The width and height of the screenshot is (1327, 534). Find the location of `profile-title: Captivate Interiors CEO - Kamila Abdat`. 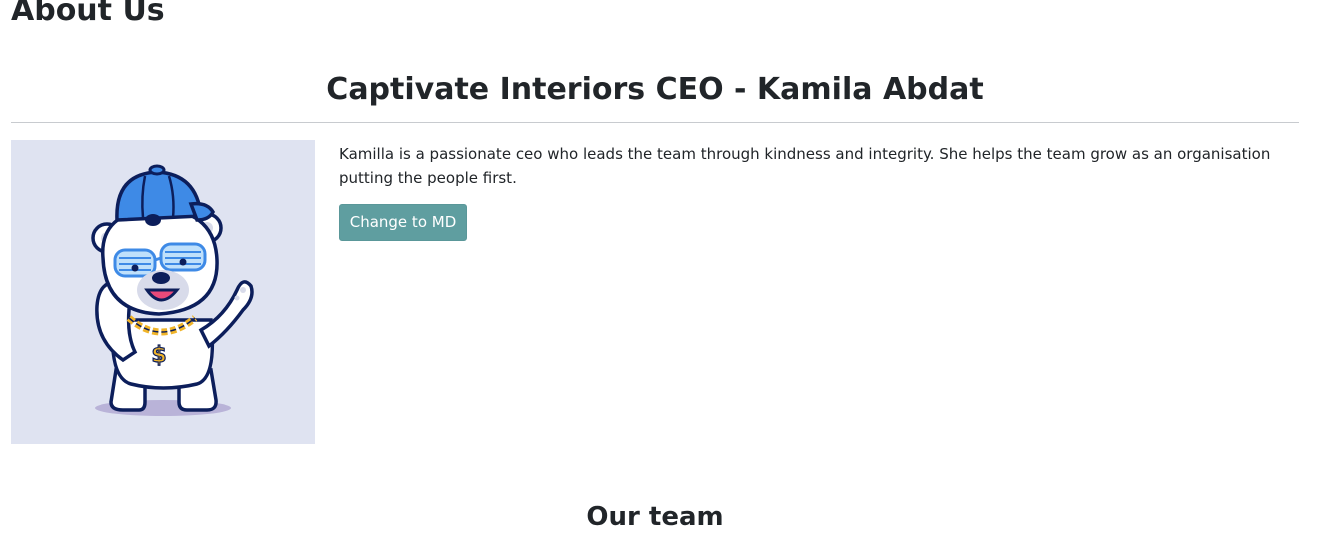

profile-title: Captivate Interiors CEO - Kamila Abdat is located at coordinates (655, 89).